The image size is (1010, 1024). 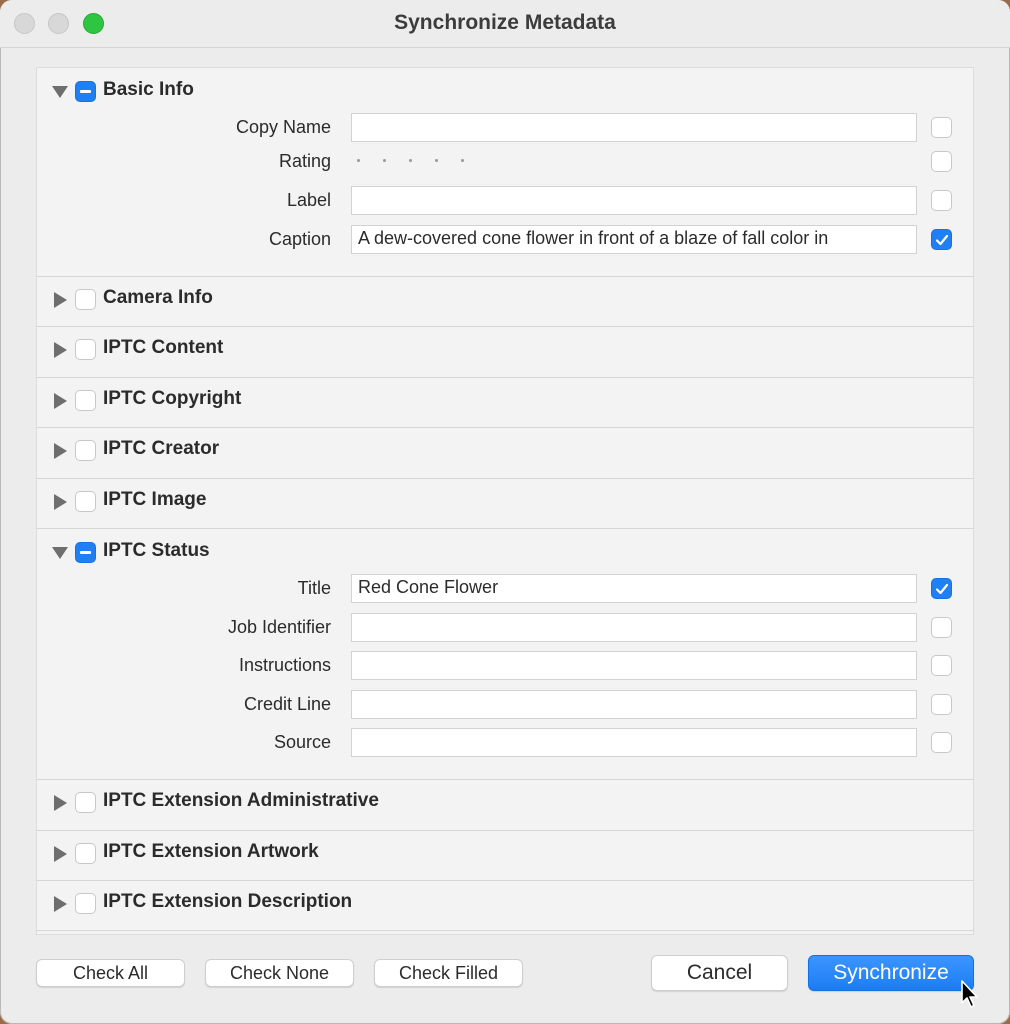 What do you see at coordinates (719, 973) in the screenshot?
I see `cancel-button: Cancel` at bounding box center [719, 973].